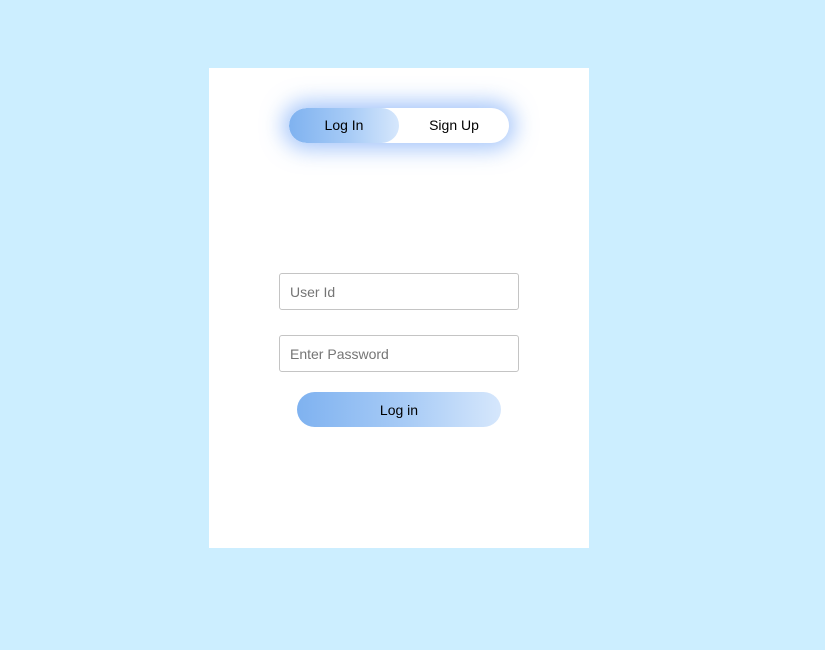 This screenshot has height=650, width=825. I want to click on login-submit-button: Log in, so click(399, 409).